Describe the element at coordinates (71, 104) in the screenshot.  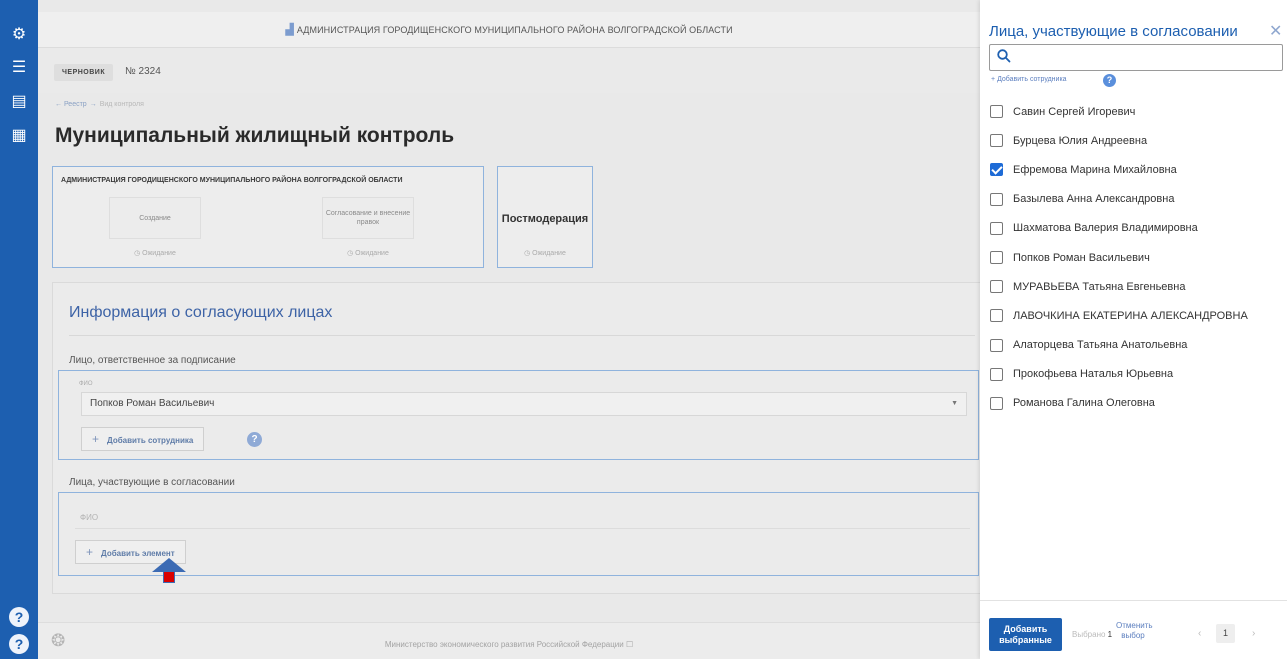
I see `breadcrumb-registry: ← Реестр` at that location.